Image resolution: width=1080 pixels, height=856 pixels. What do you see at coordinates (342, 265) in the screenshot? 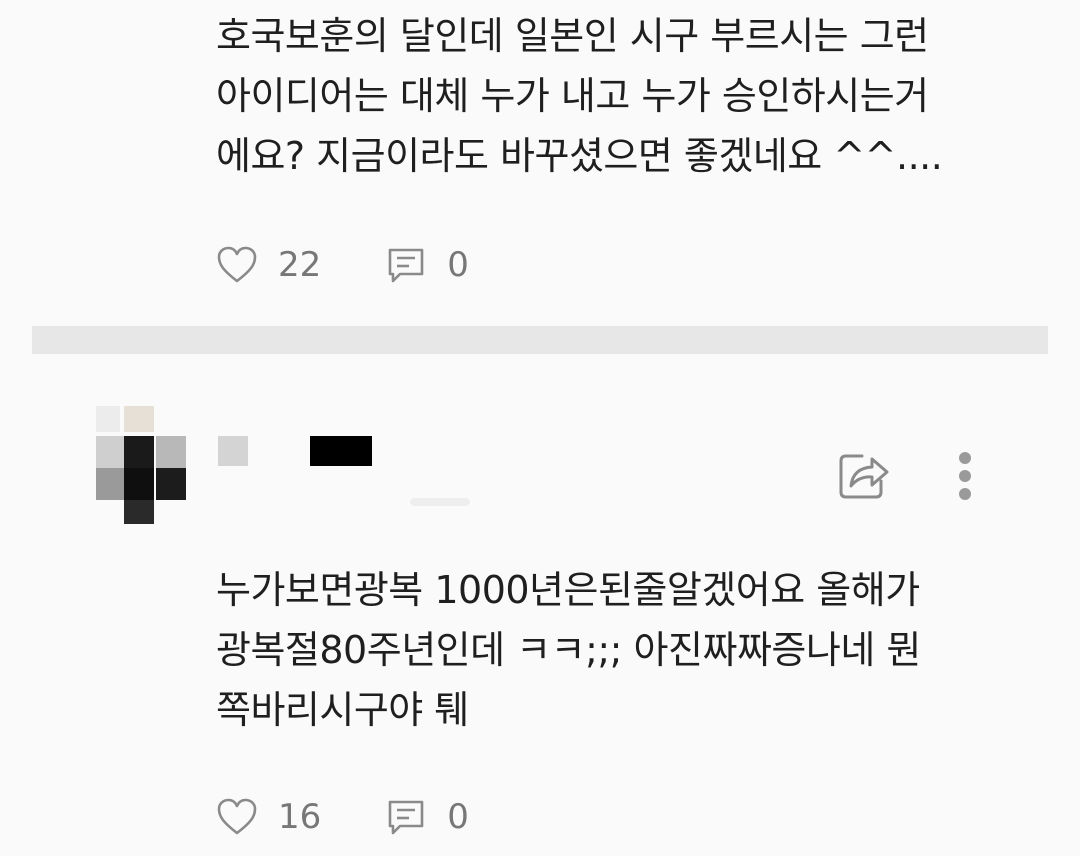
I see `comment-actions: 22 0` at bounding box center [342, 265].